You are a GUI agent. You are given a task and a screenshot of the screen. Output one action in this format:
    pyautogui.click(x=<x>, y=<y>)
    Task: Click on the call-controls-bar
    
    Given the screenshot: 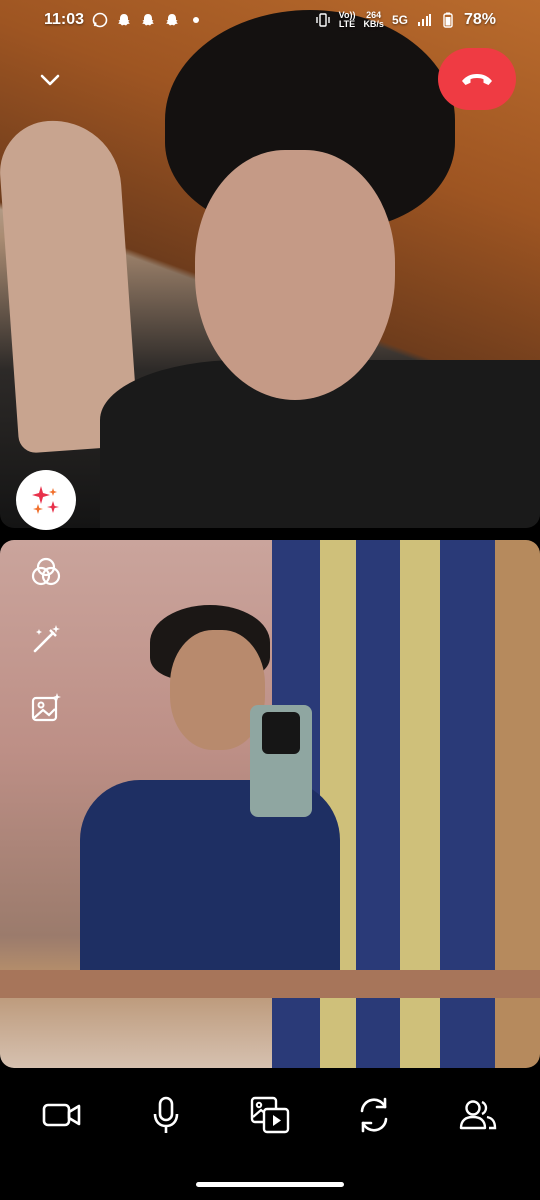 What is the action you would take?
    pyautogui.click(x=270, y=1134)
    